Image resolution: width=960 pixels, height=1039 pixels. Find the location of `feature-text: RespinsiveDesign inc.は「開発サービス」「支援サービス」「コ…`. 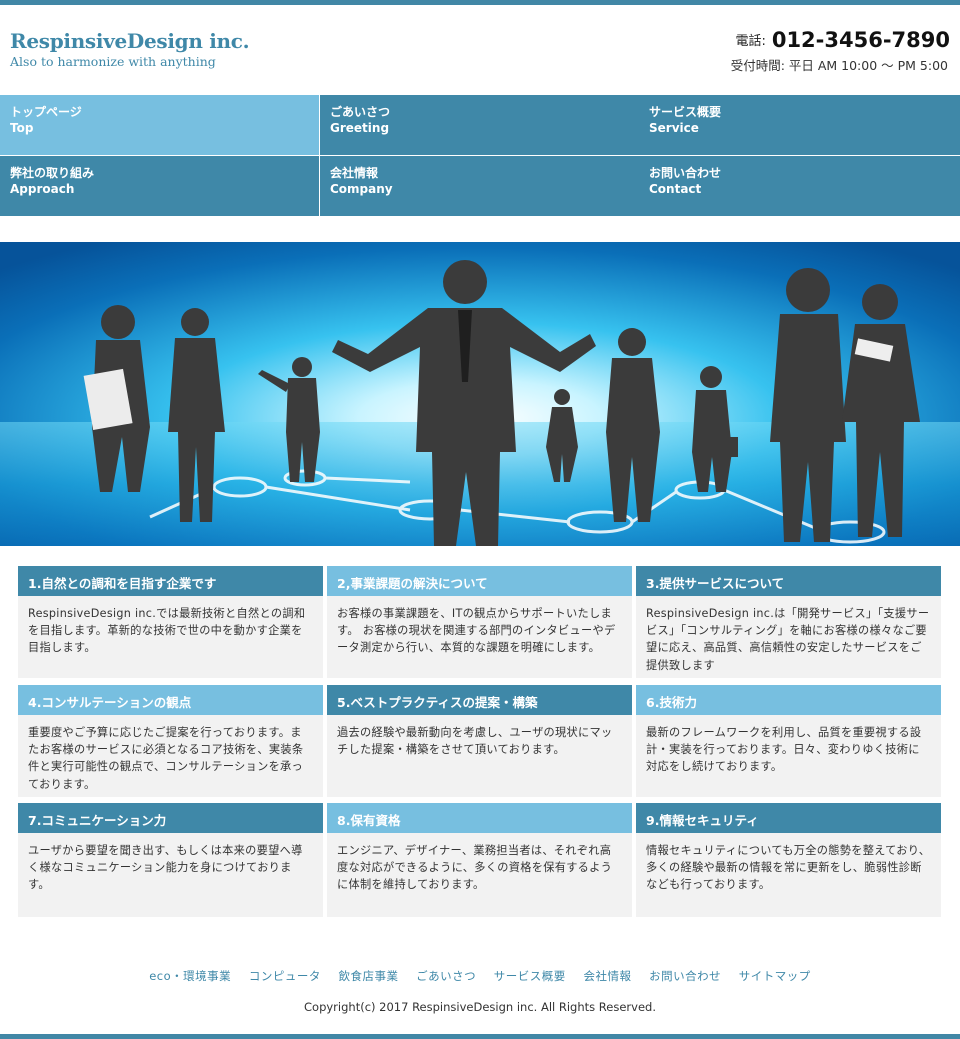

feature-text: RespinsiveDesign inc.は「開発サービス」「支援サービス」「コ… is located at coordinates (788, 639).